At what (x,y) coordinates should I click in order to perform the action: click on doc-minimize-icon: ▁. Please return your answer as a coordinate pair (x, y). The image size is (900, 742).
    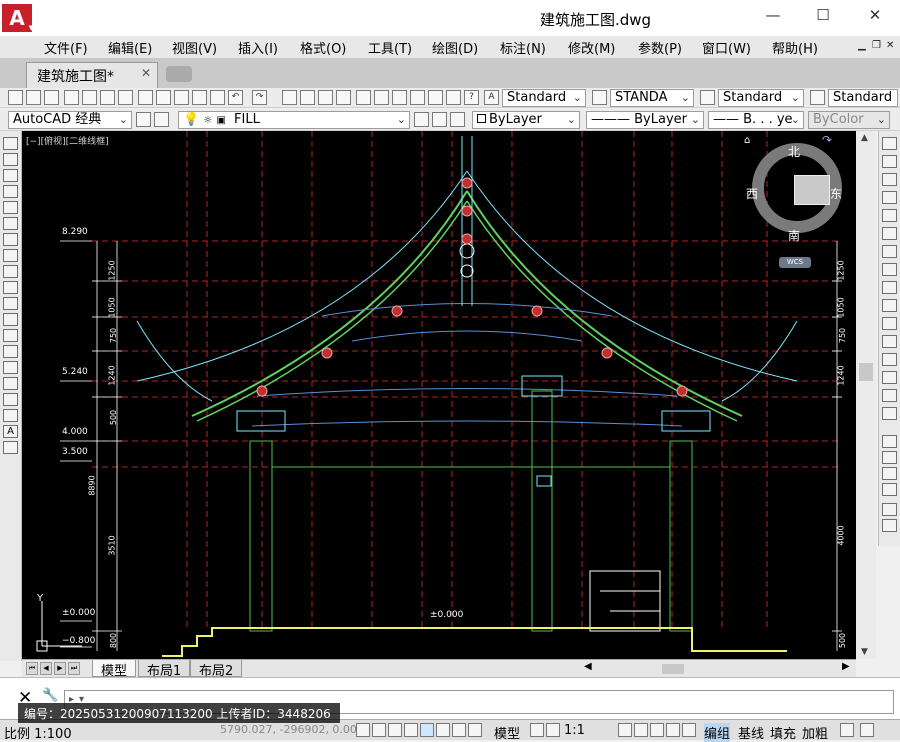
    Looking at the image, I should click on (862, 45).